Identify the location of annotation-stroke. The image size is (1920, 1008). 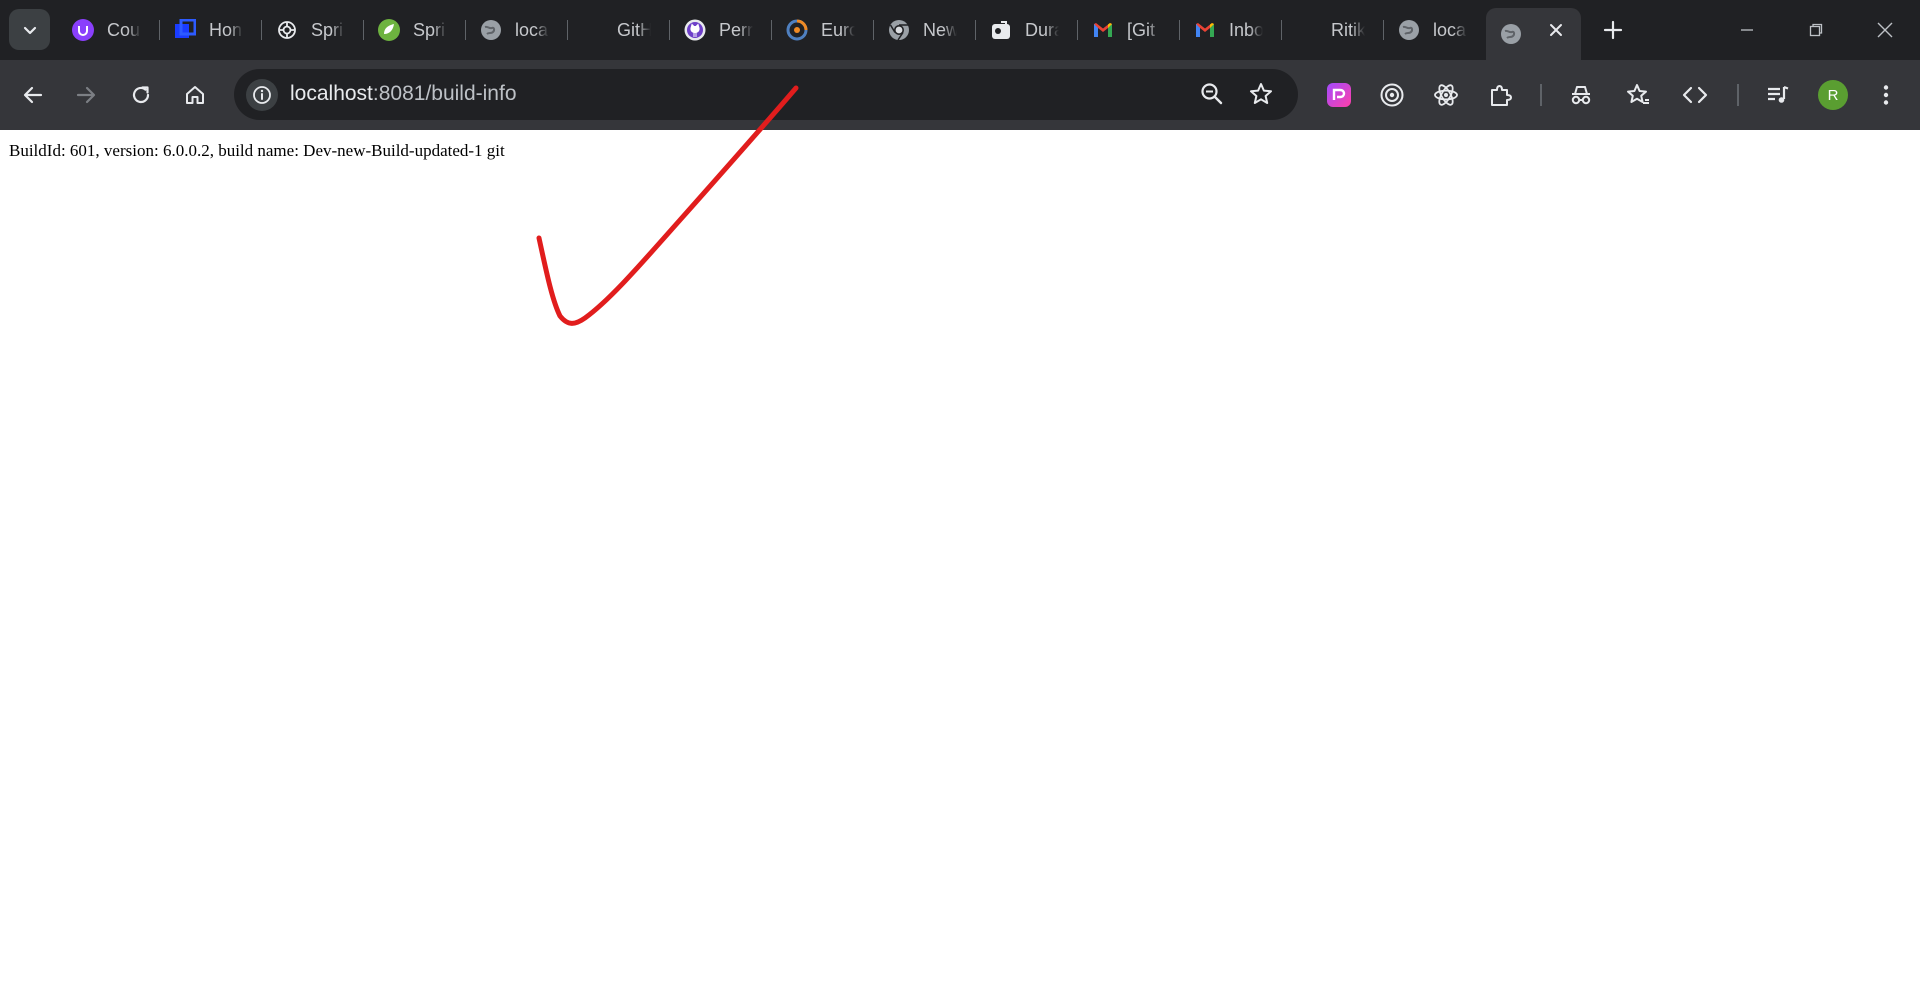
(667, 205).